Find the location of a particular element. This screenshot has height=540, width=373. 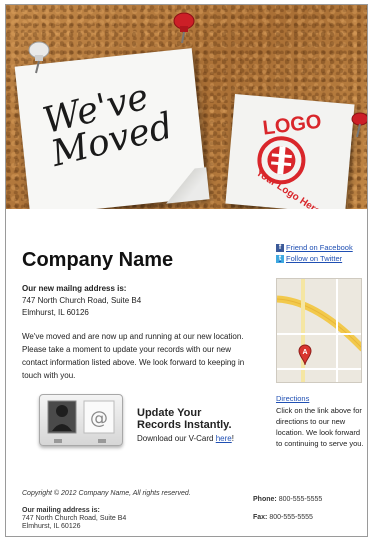

facebook-label: Friend on Facebook is located at coordinates (319, 247).